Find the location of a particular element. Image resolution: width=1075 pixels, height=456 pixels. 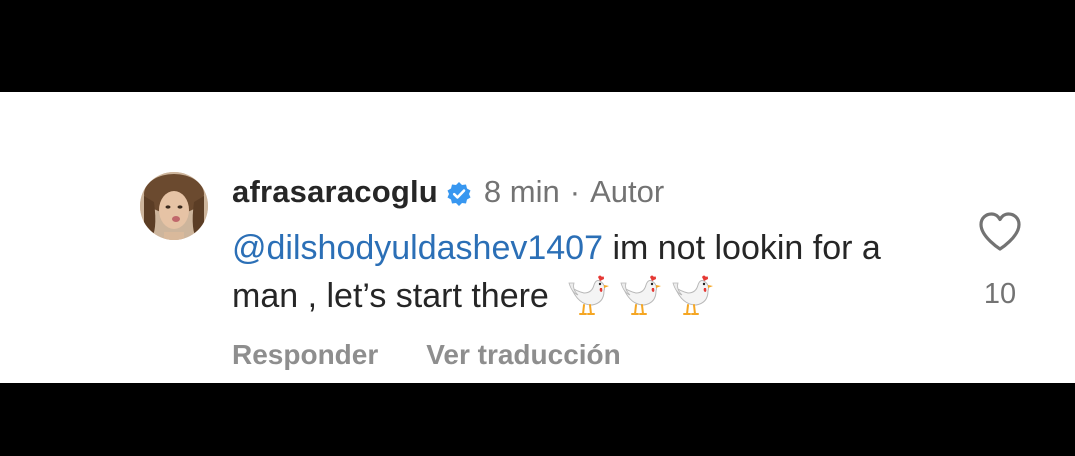

user-avatar is located at coordinates (174, 206).